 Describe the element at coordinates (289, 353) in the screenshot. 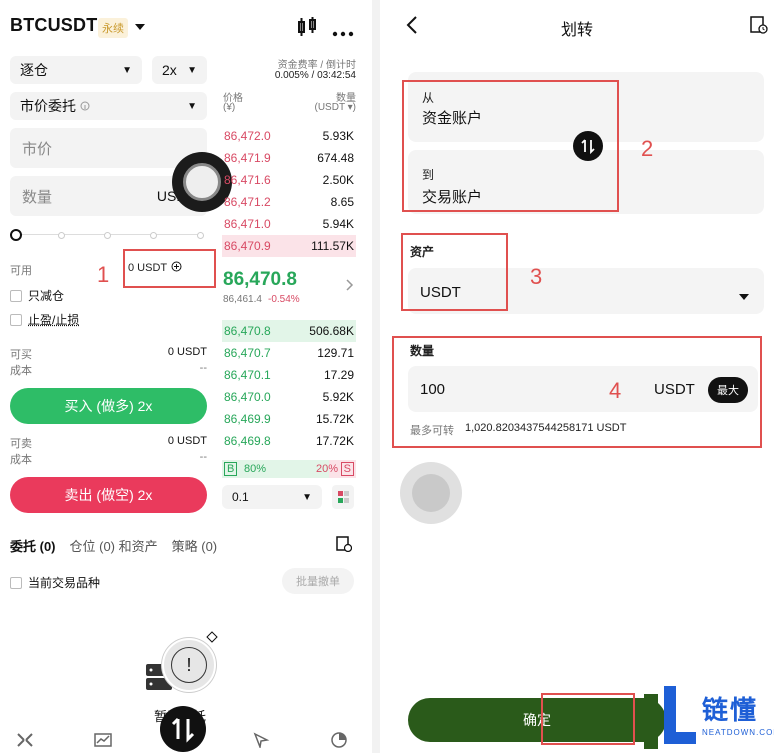

I see `bid-row: 86,470.7 129.71` at that location.